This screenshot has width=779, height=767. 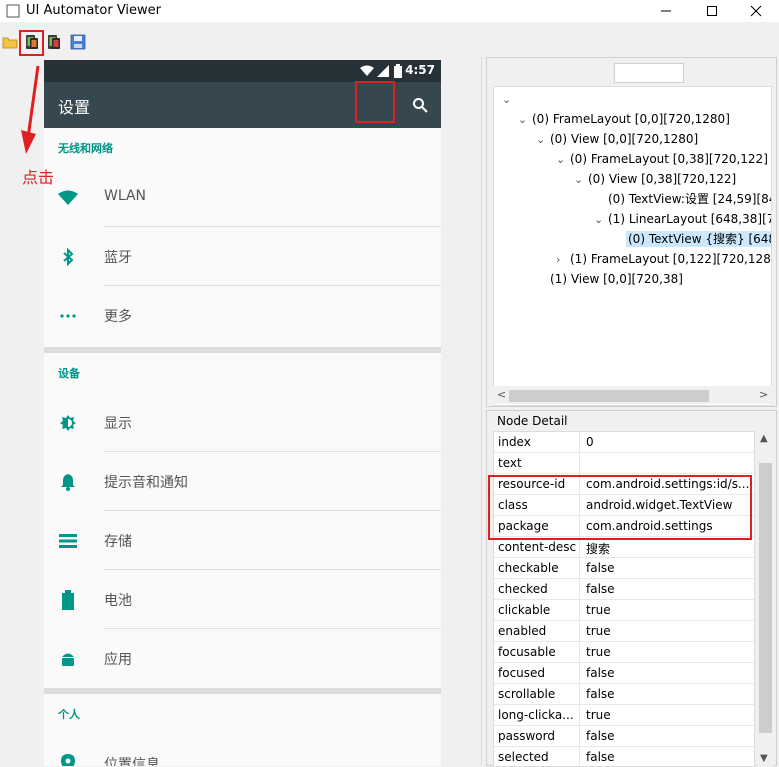 I want to click on tree-row: (0) TextView:设置 [24,59][84, so click(x=682, y=199).